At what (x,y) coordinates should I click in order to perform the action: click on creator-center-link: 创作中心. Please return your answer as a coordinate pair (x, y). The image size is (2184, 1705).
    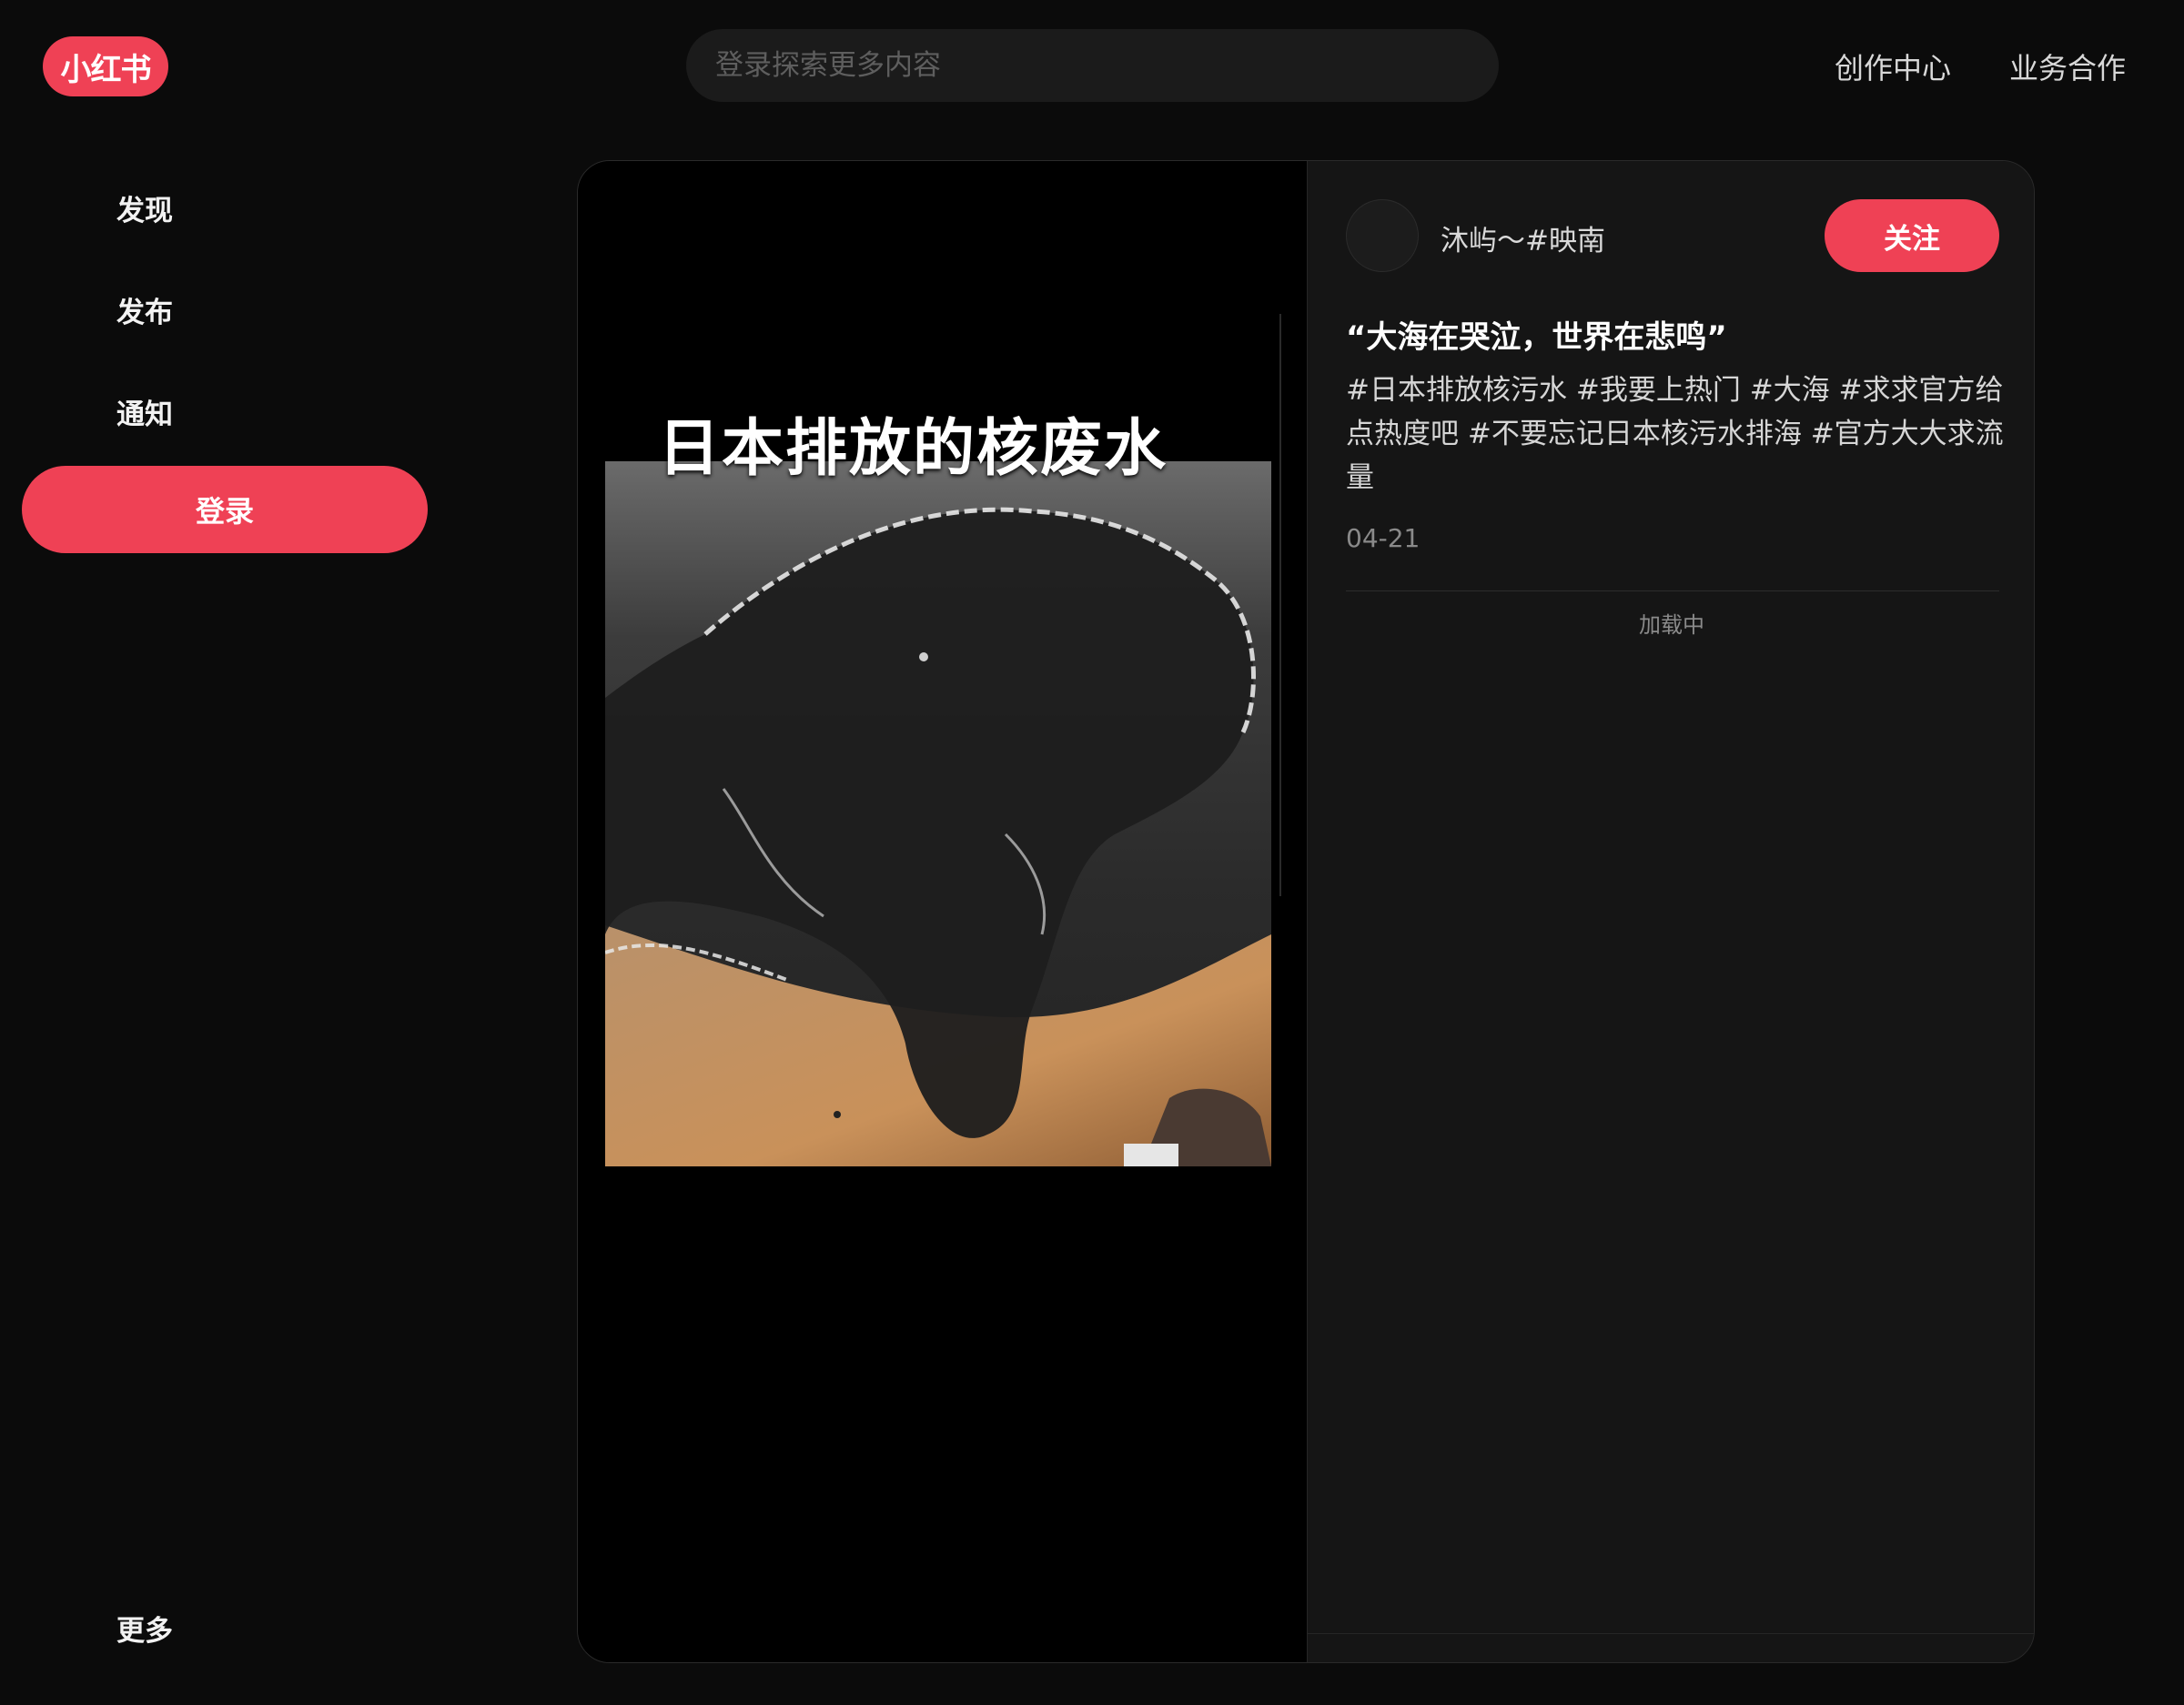
    Looking at the image, I should click on (1893, 66).